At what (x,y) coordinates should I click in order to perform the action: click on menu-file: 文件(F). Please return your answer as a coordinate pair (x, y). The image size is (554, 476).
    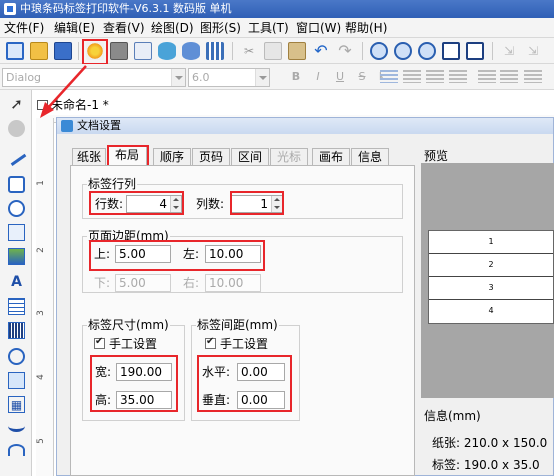
    Looking at the image, I should click on (24, 28).